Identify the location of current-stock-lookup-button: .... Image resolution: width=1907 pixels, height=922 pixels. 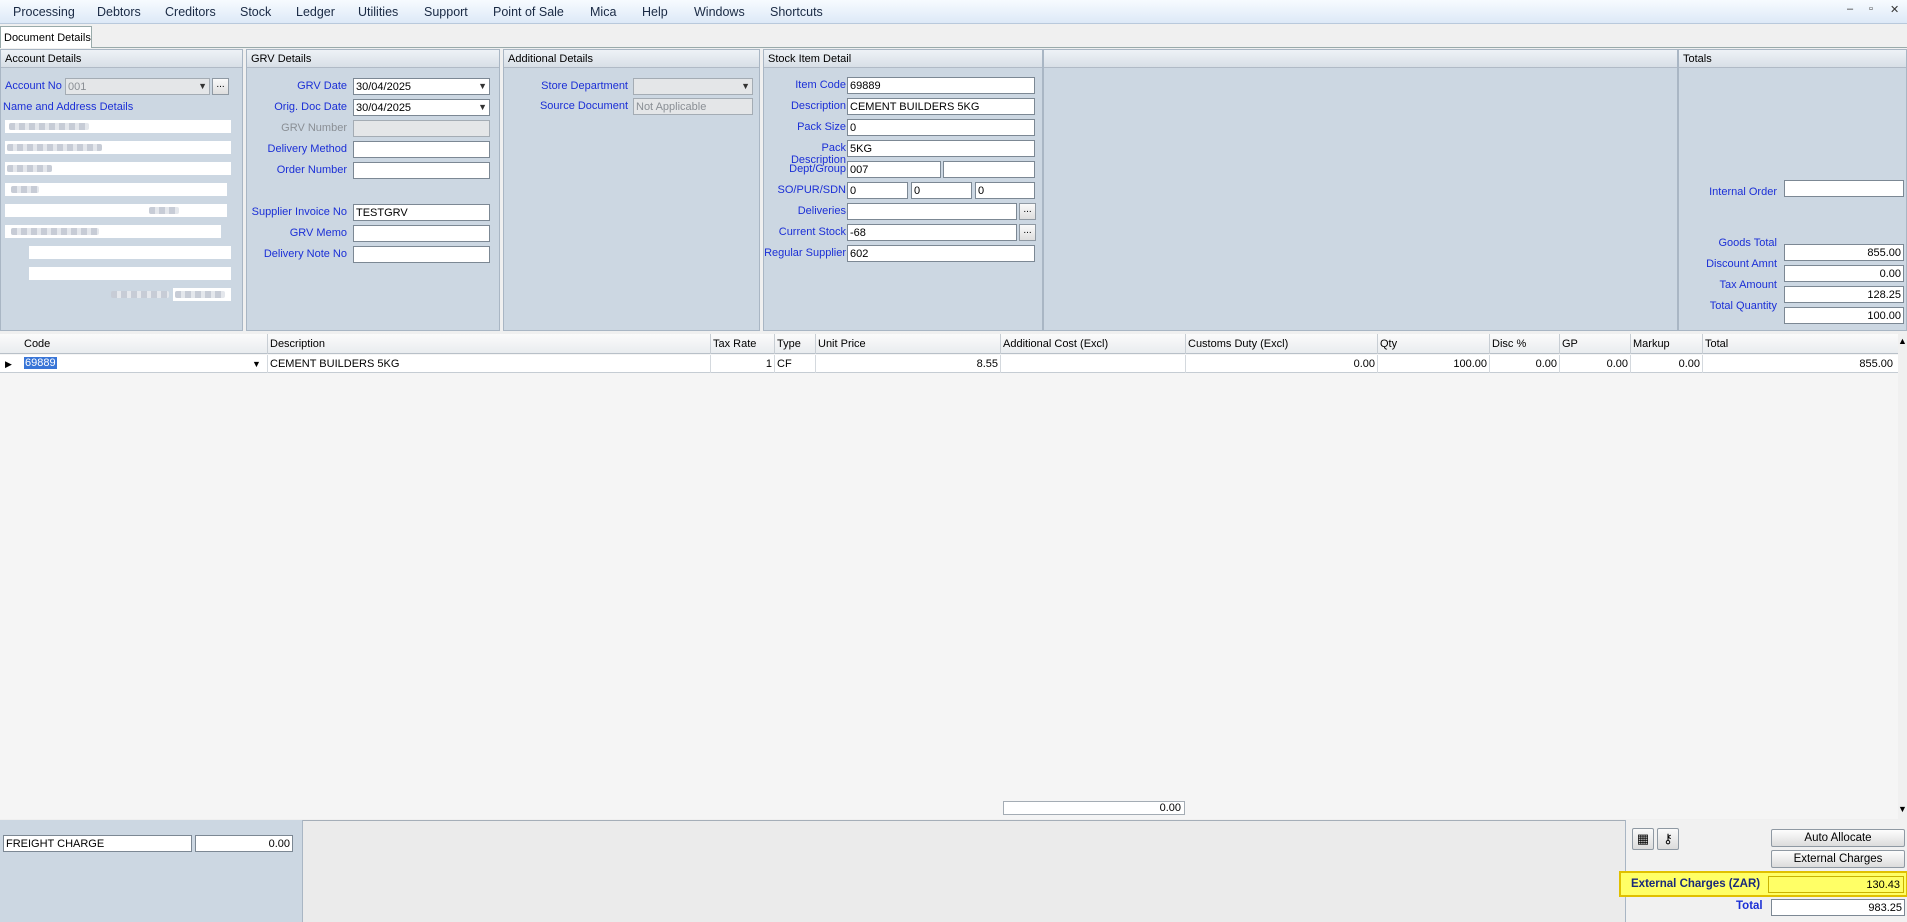
(1027, 232).